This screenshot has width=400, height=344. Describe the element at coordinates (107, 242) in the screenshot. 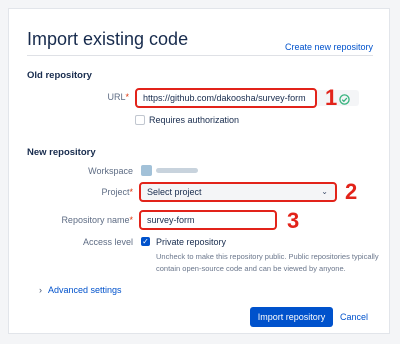

I see `access-level-label: Access level` at that location.